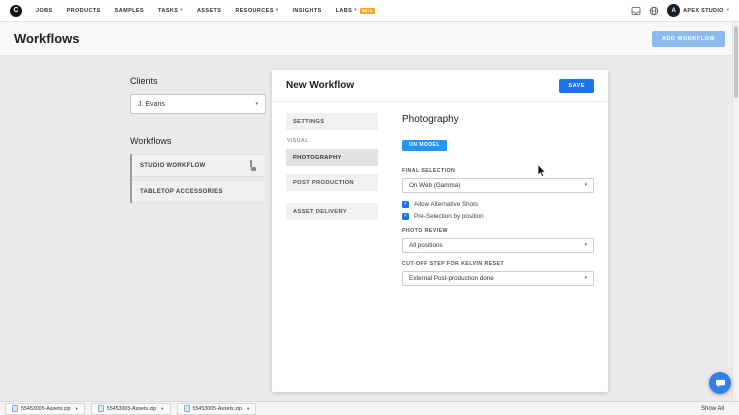 This screenshot has width=739, height=415. I want to click on beta-badge: BETA, so click(367, 10).